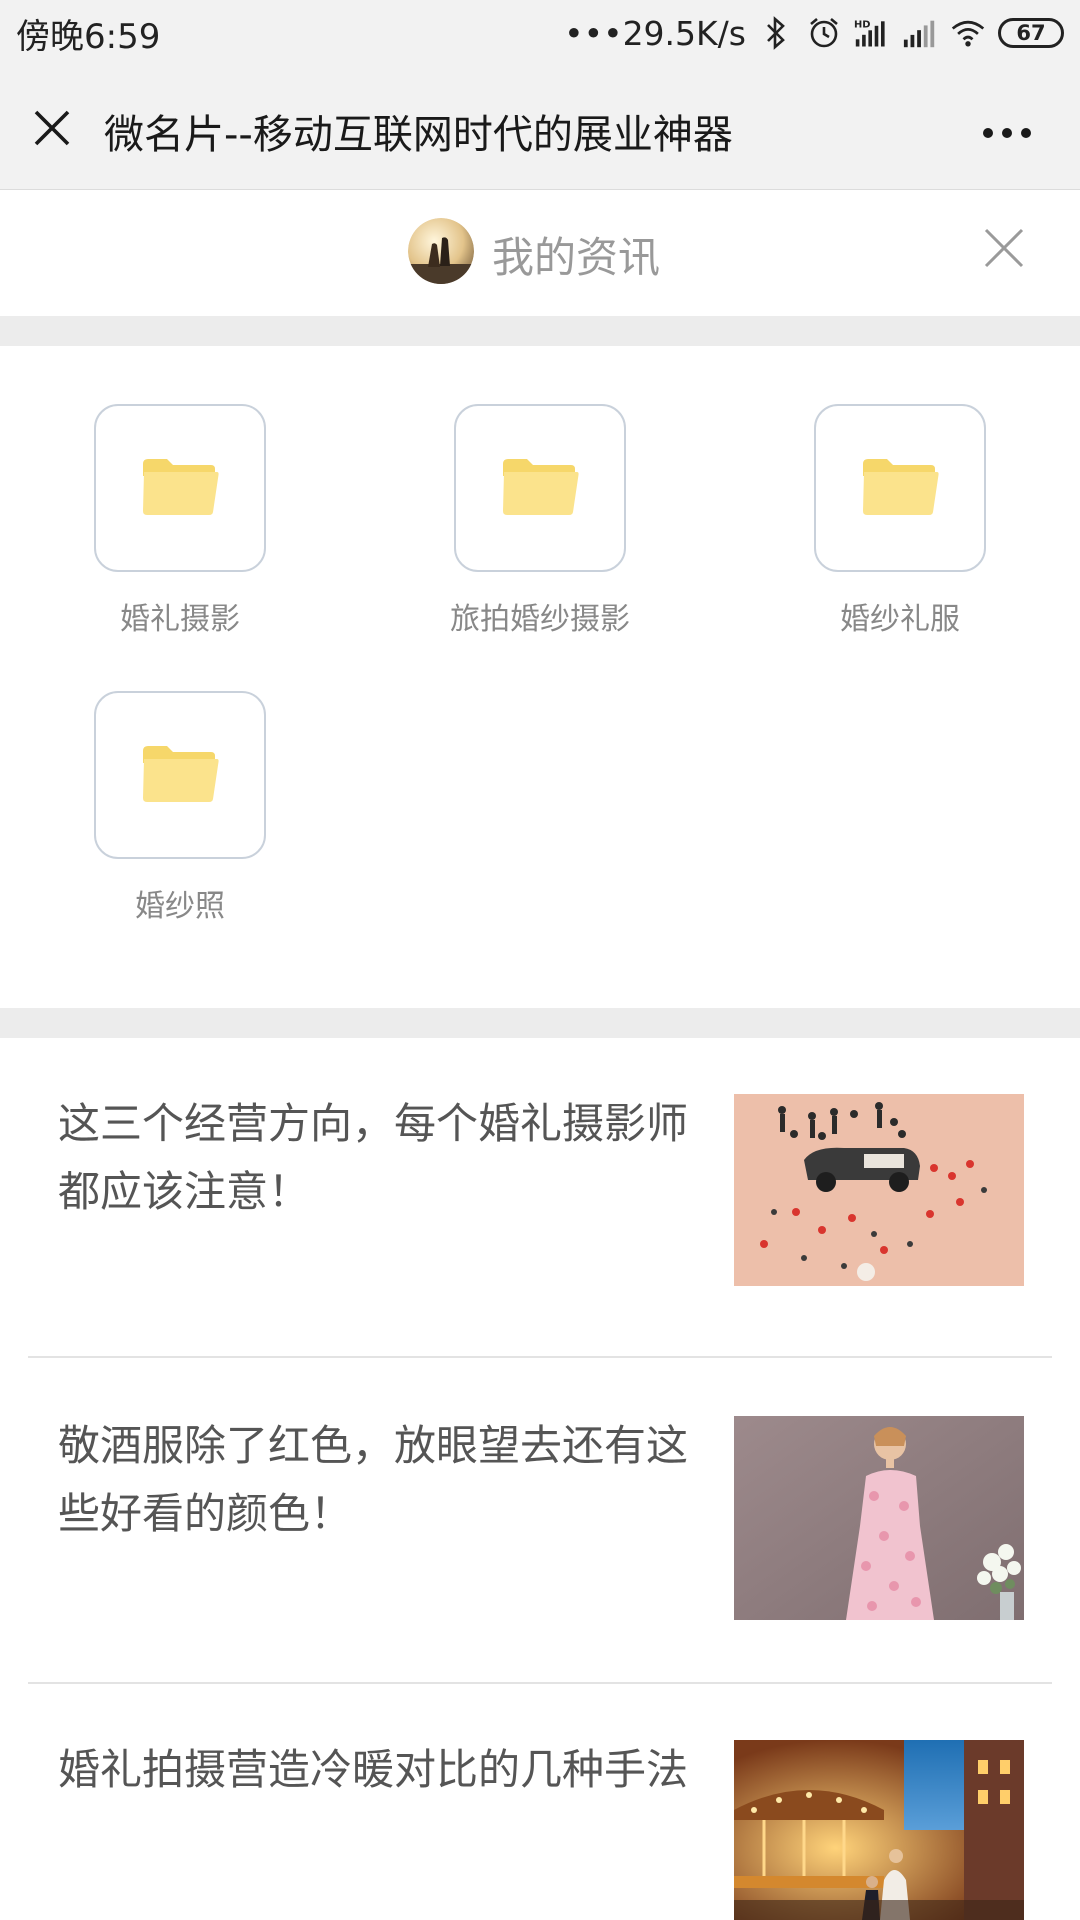  I want to click on section-title: 我的资讯, so click(576, 257).